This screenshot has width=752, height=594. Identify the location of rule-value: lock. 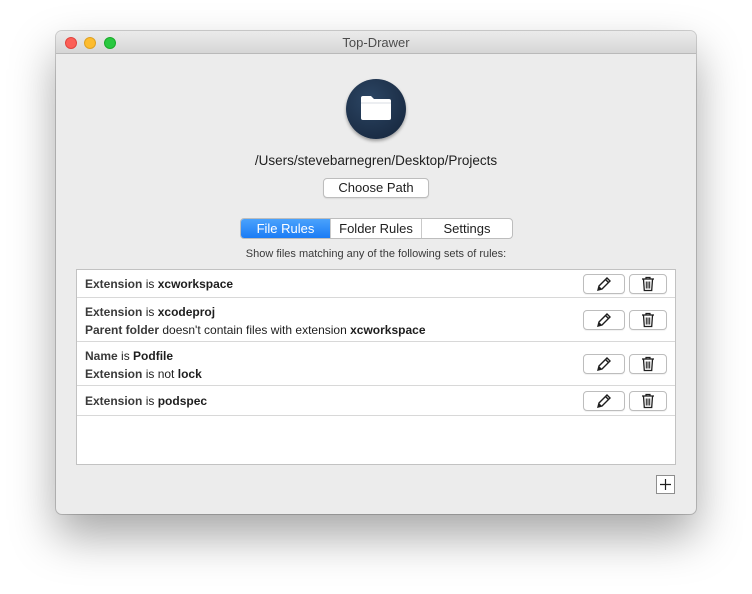
(189, 374).